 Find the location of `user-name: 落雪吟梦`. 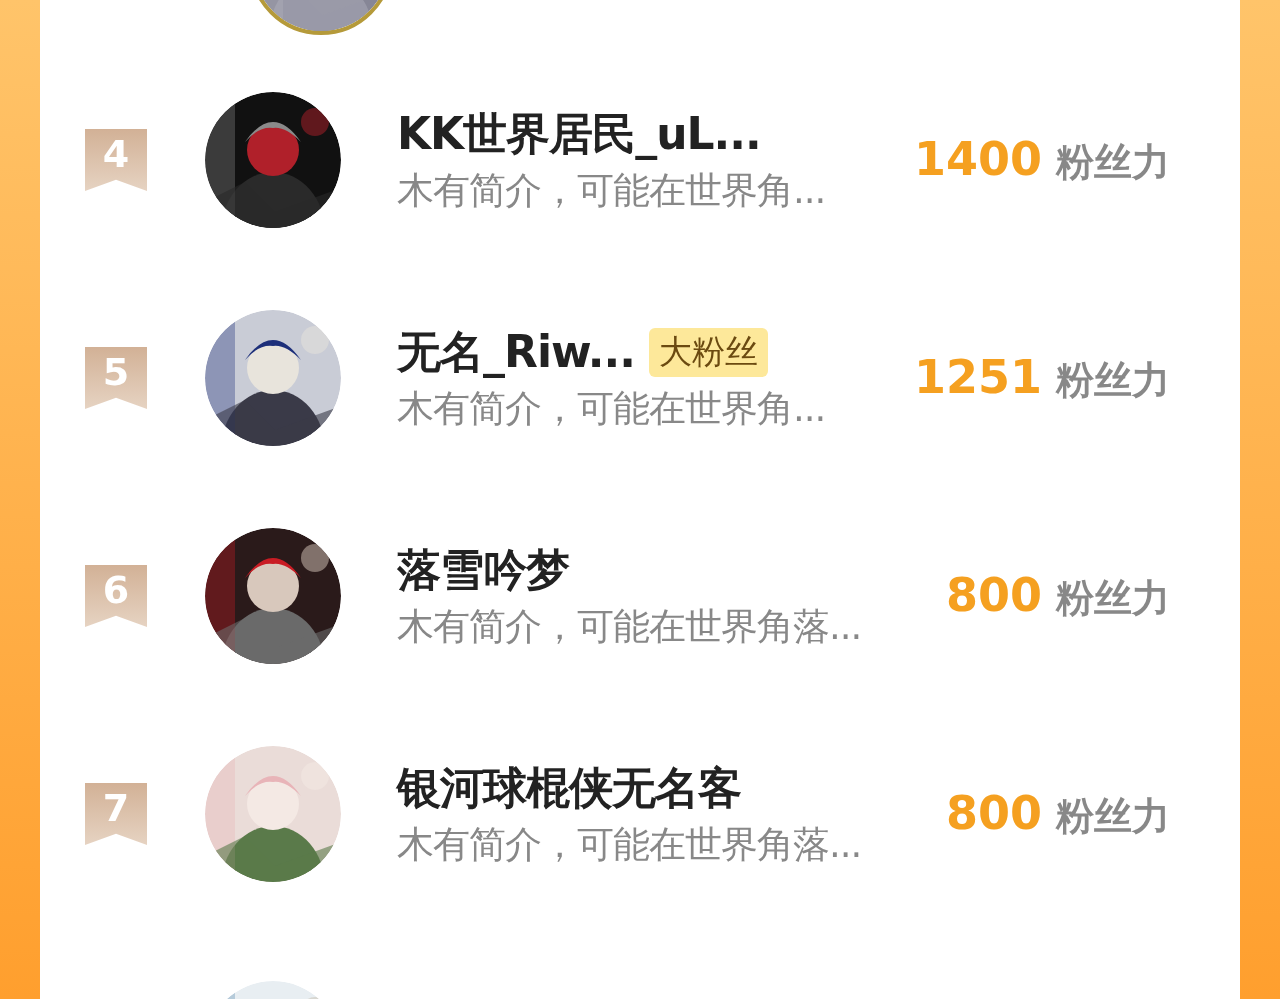

user-name: 落雪吟梦 is located at coordinates (483, 570).